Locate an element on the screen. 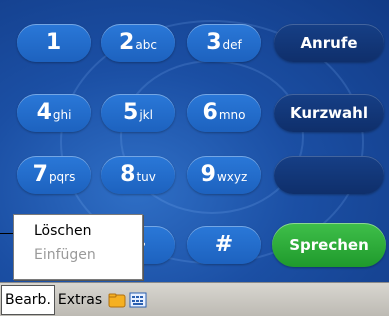 The height and width of the screenshot is (316, 389). context-menu: Löschen Einfügen is located at coordinates (78, 247).